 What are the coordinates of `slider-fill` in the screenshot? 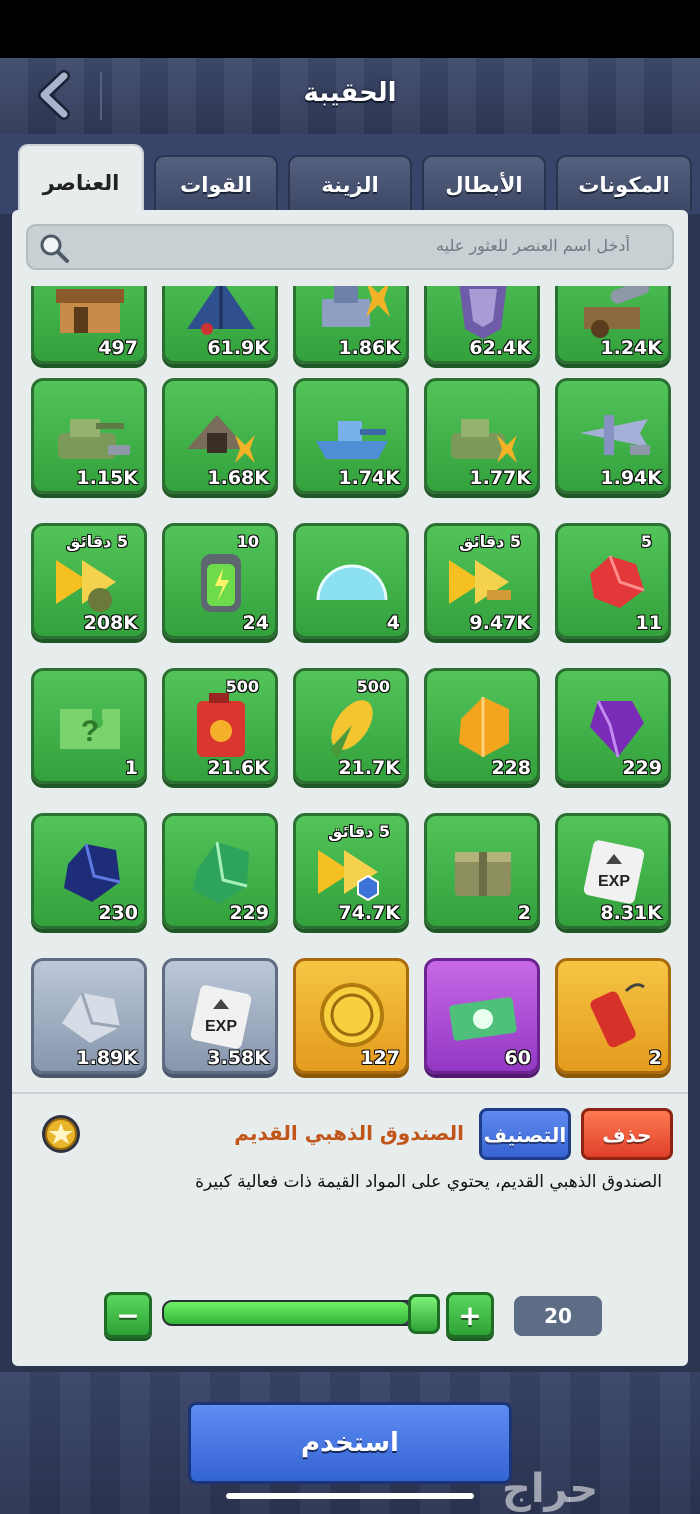 It's located at (286, 1313).